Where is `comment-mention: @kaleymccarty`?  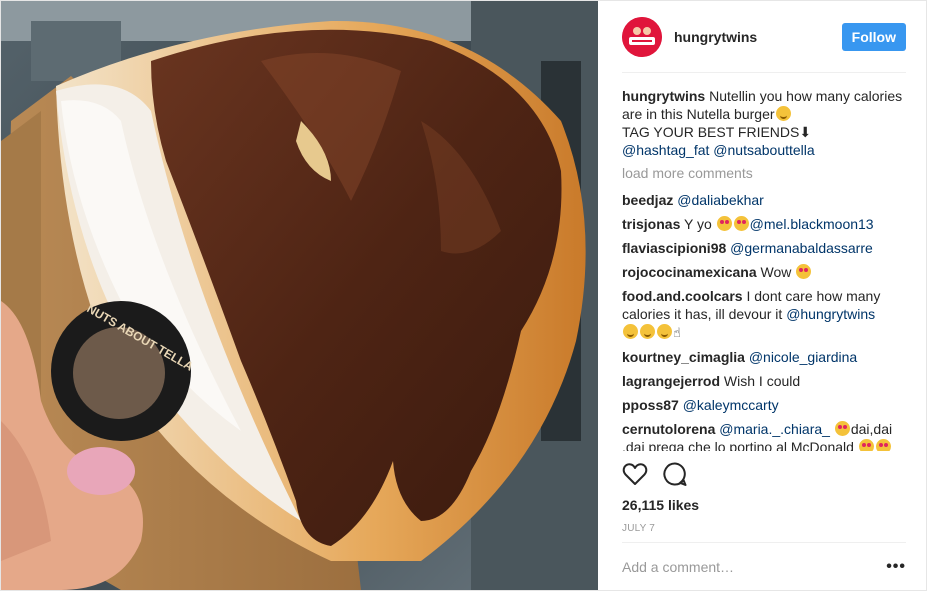
comment-mention: @kaleymccarty is located at coordinates (731, 405).